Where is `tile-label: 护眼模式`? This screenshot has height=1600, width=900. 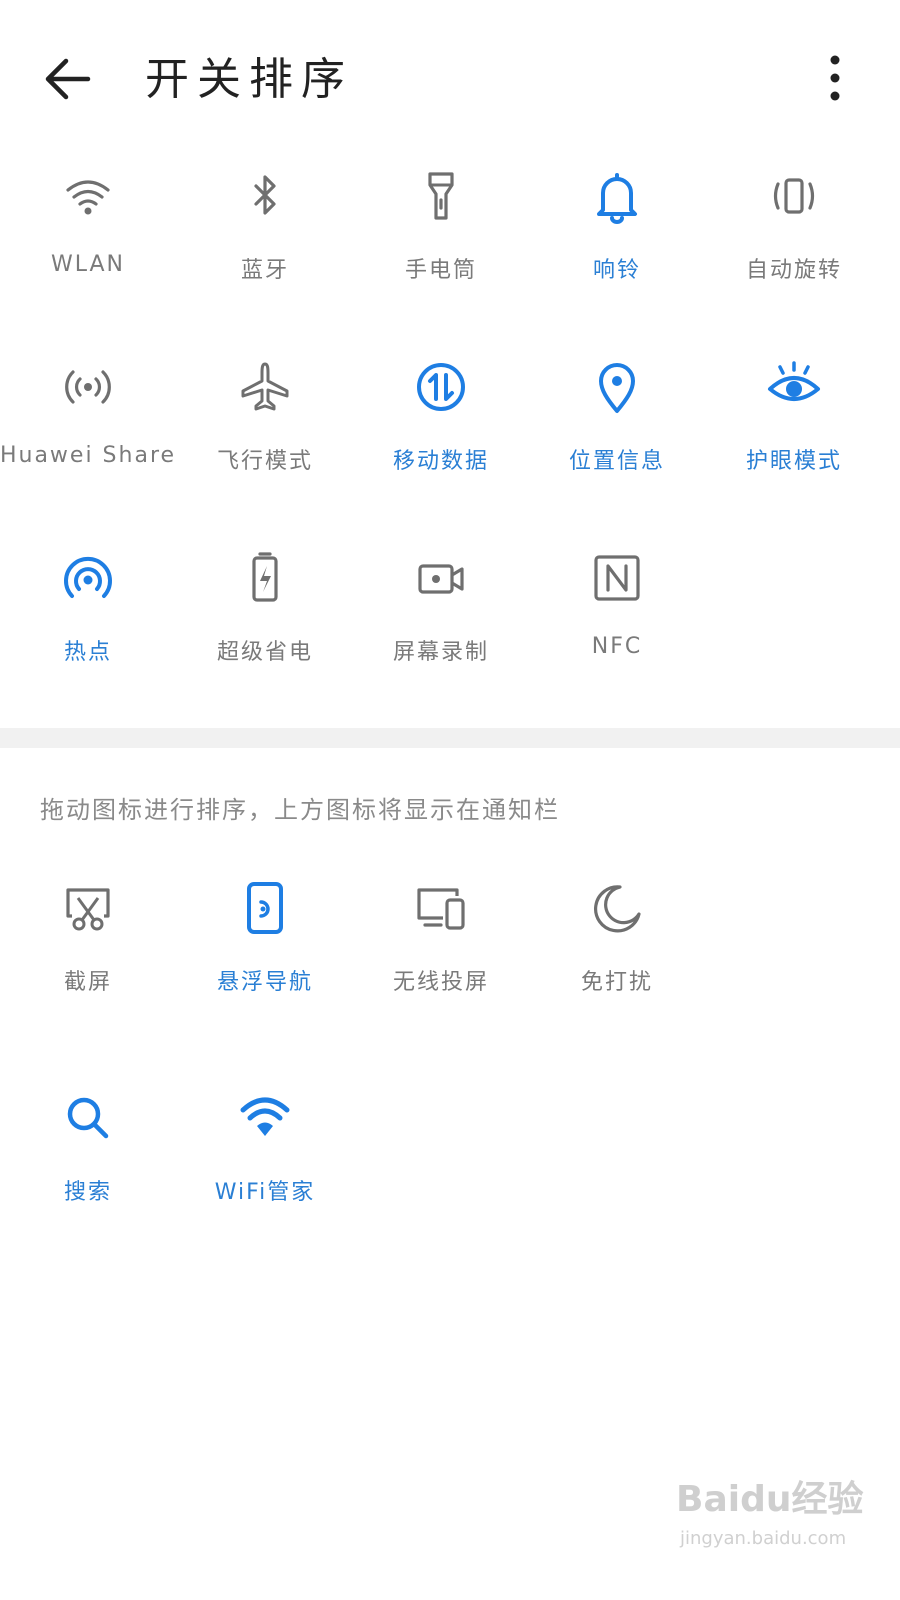 tile-label: 护眼模式 is located at coordinates (793, 461).